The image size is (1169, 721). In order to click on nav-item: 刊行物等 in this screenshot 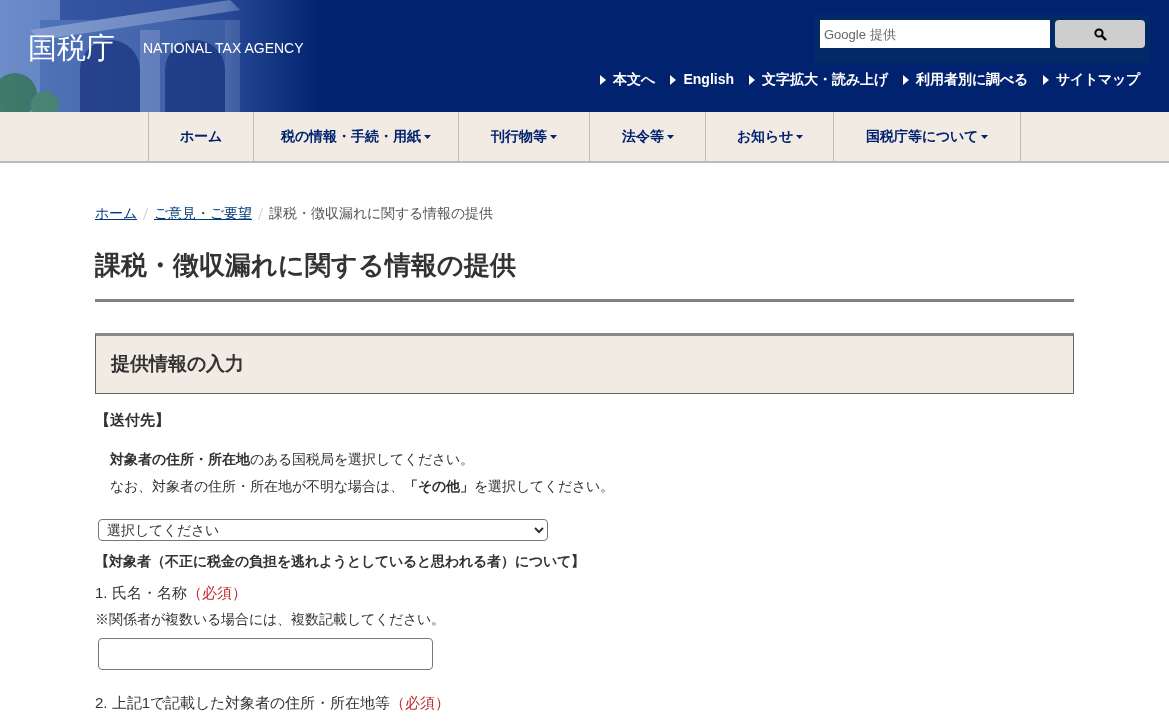, I will do `click(524, 136)`.